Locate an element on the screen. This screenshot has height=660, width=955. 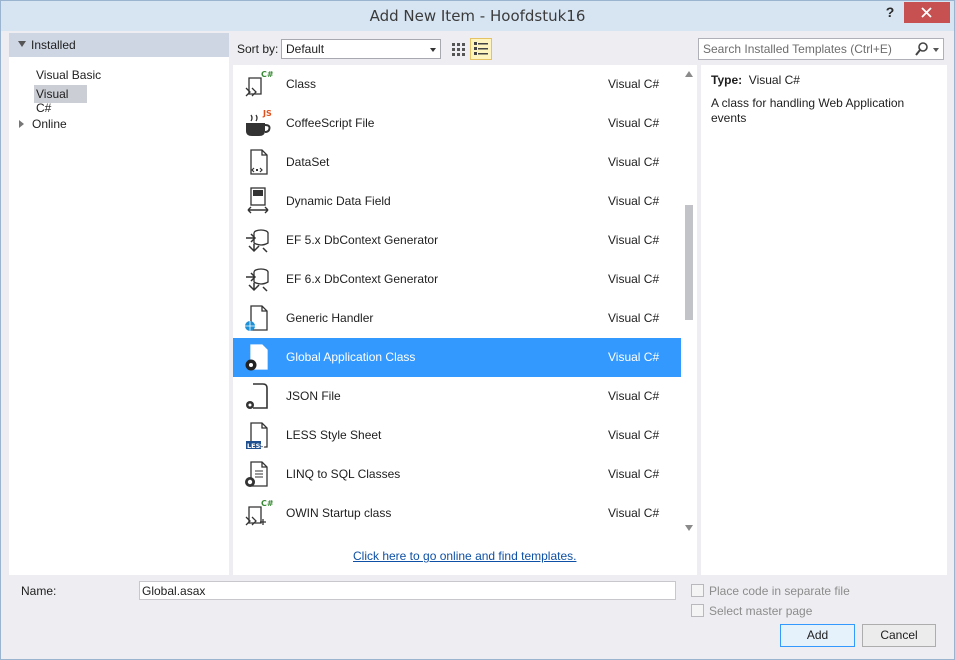
template-name: DataSet is located at coordinates (308, 162).